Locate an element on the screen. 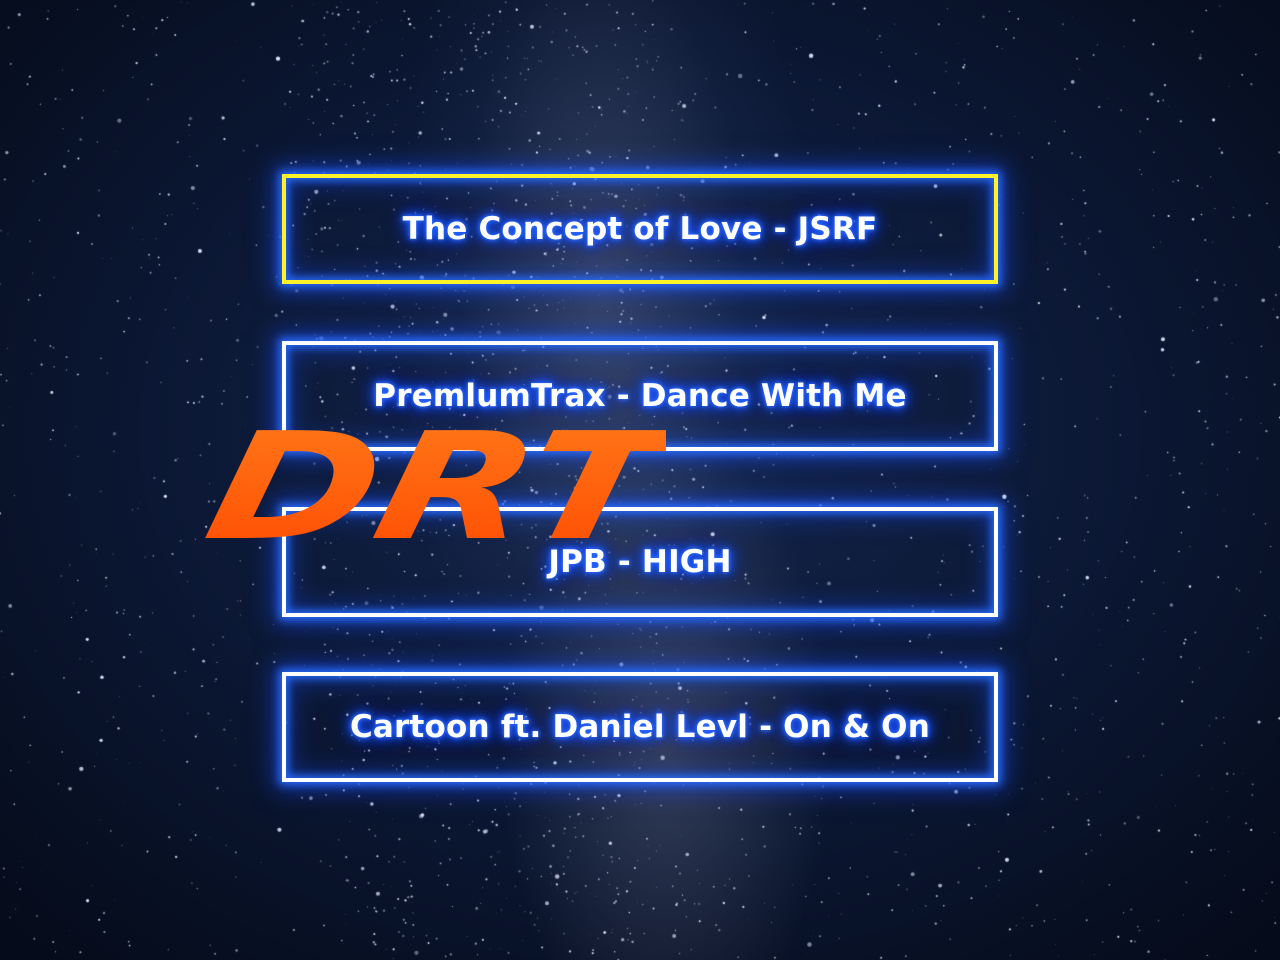 The height and width of the screenshot is (960, 1280). track-button-1: The Concept of Love - JSRF is located at coordinates (640, 229).